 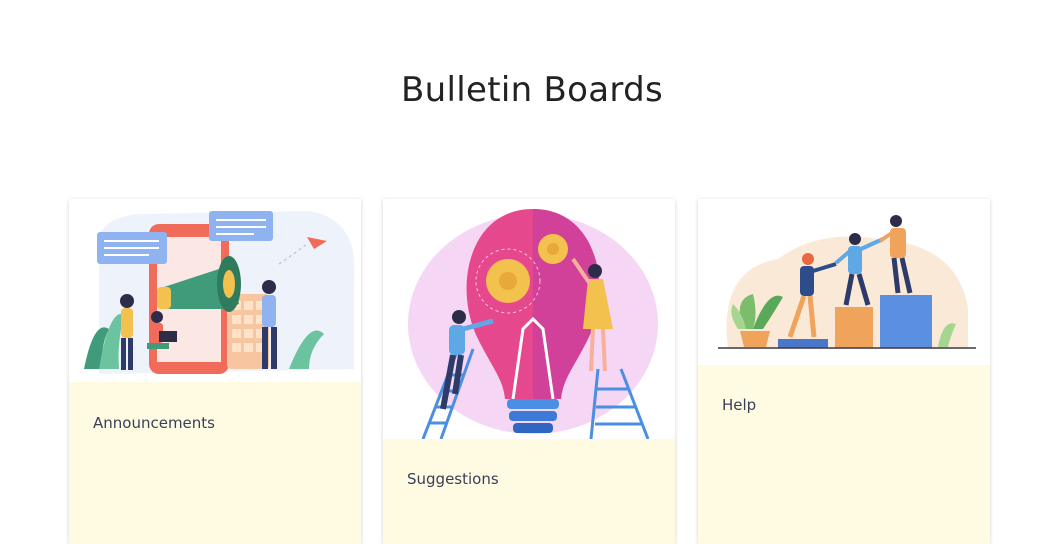 I want to click on board-label: Suggestions, so click(x=453, y=479).